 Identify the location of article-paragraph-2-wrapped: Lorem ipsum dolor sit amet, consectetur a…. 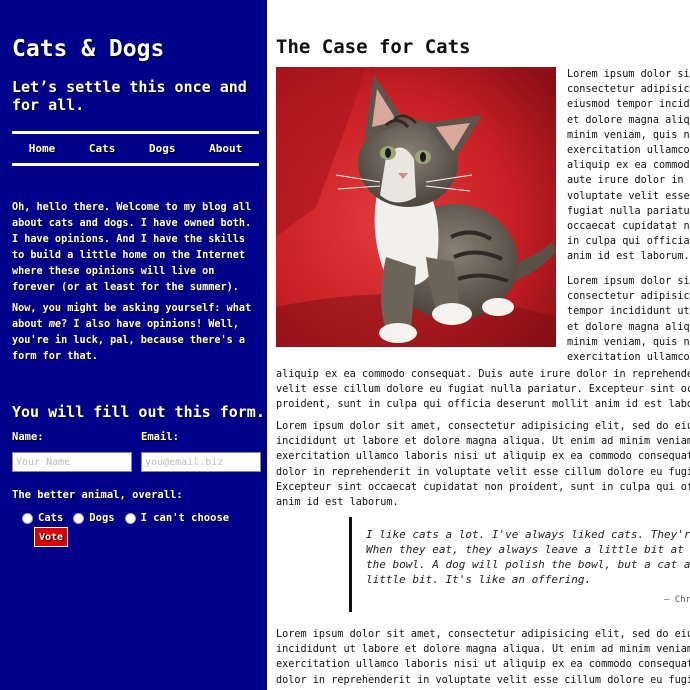
(628, 319).